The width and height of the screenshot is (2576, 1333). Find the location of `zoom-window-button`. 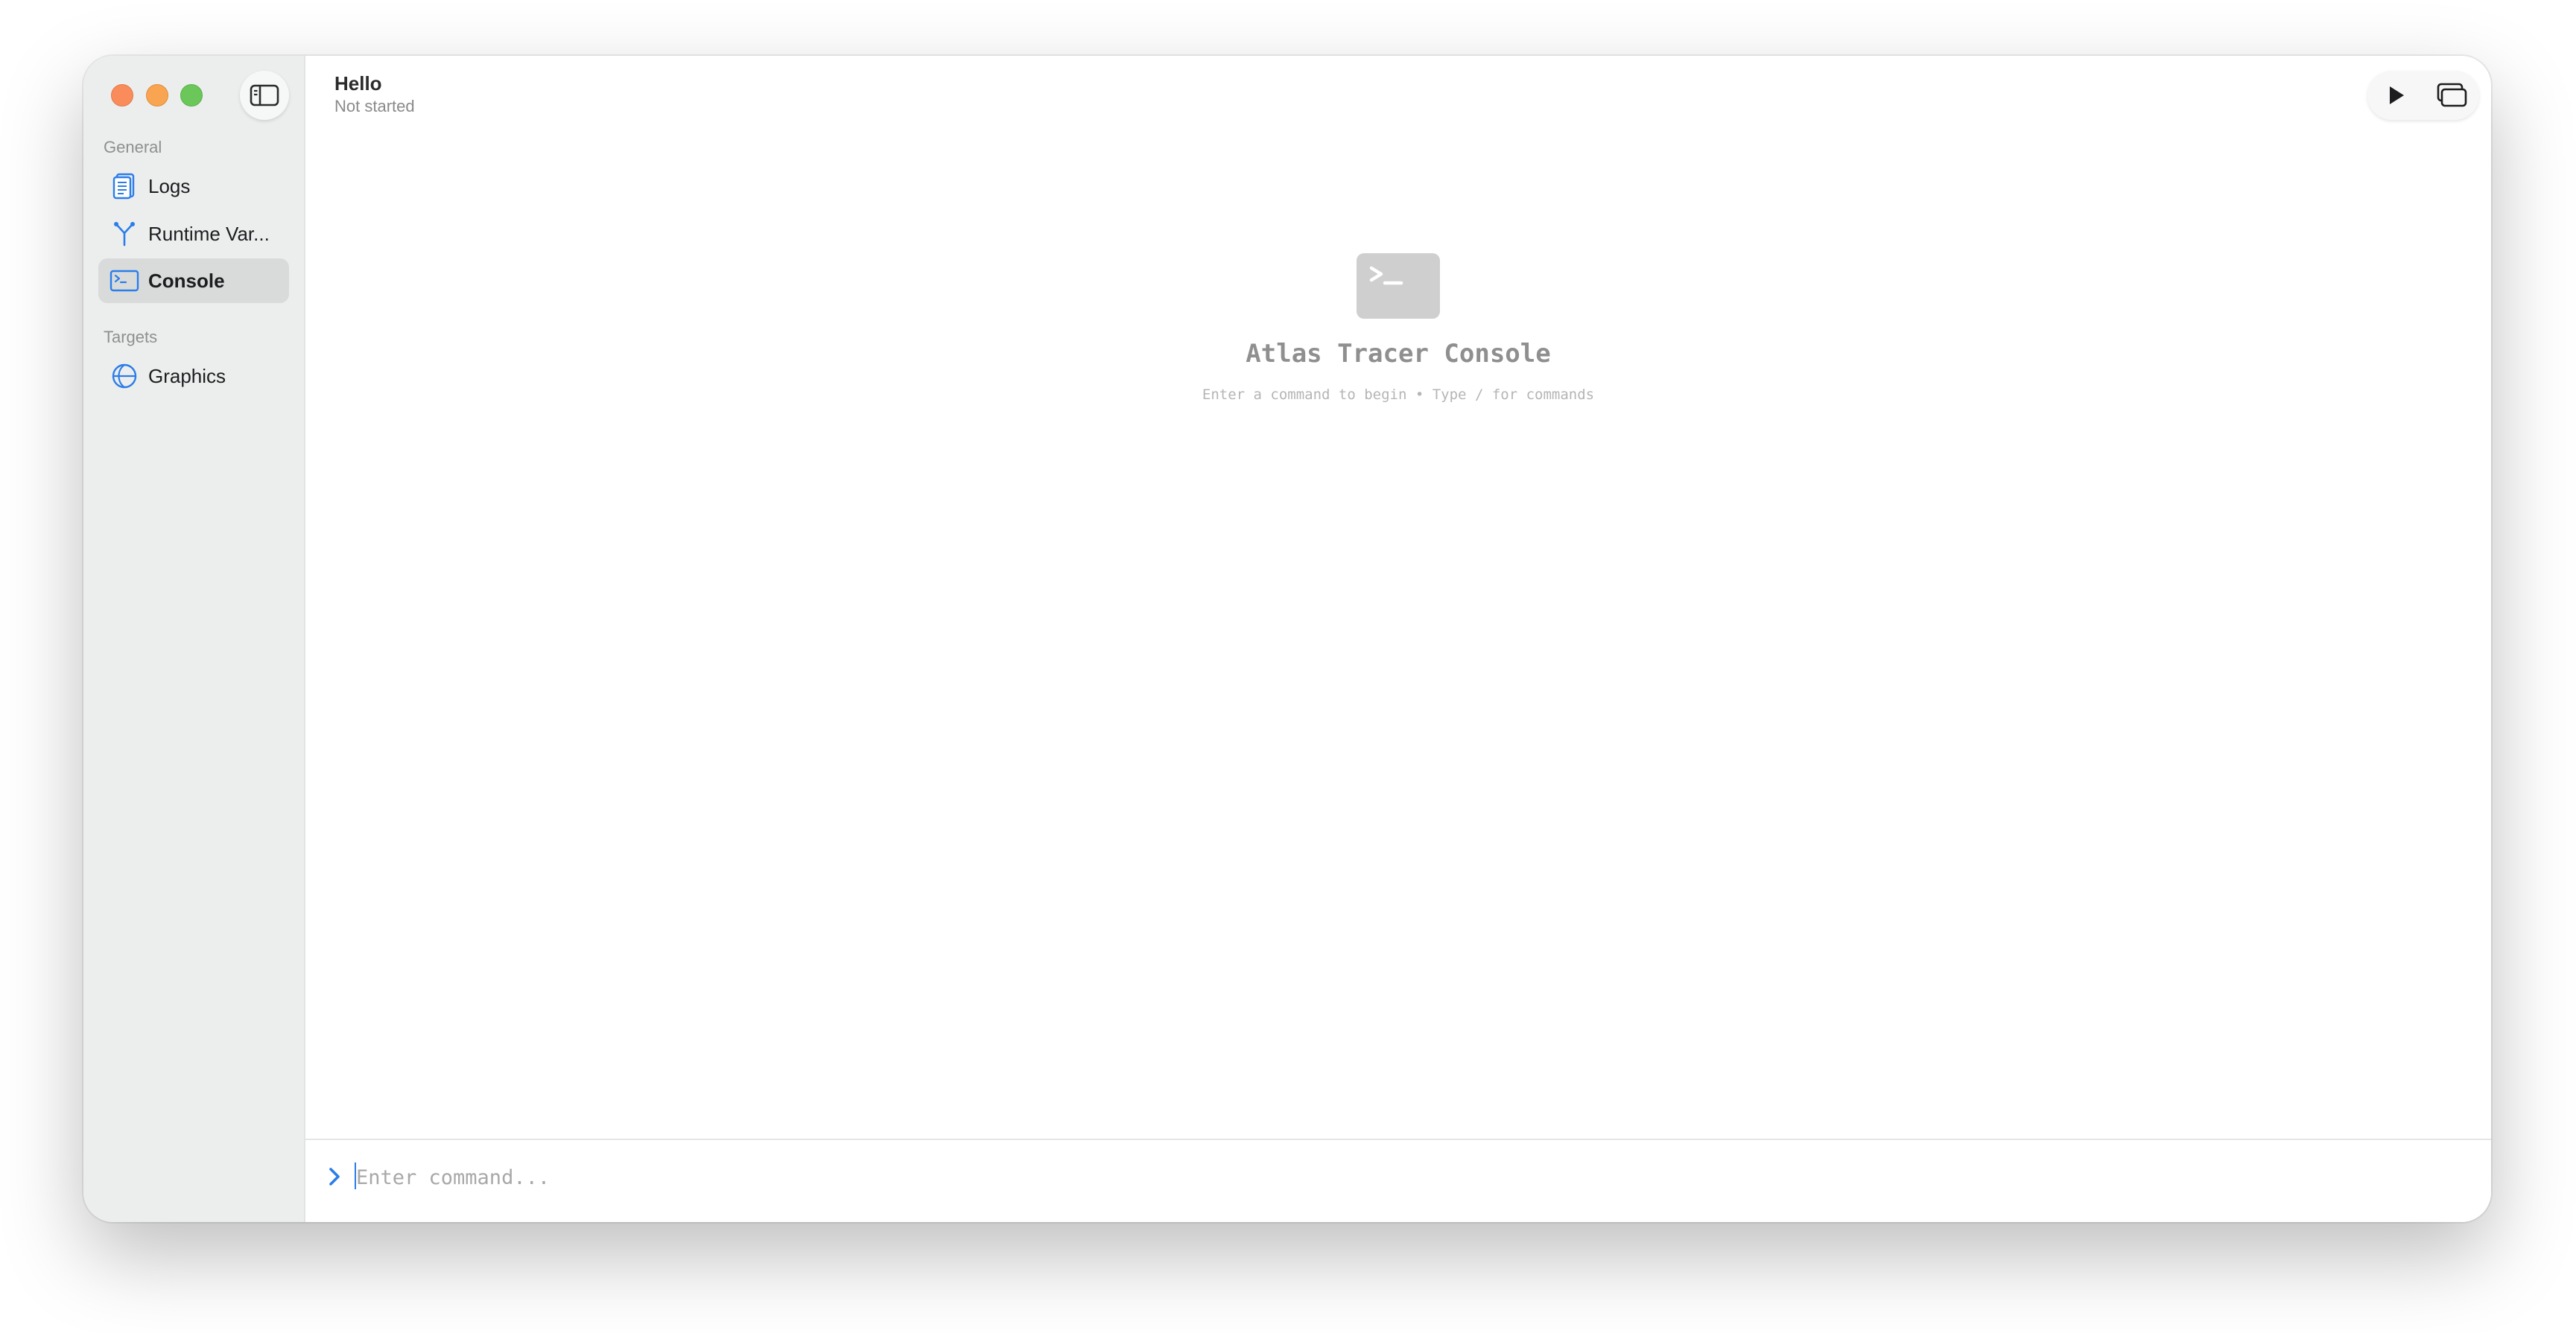

zoom-window-button is located at coordinates (191, 95).